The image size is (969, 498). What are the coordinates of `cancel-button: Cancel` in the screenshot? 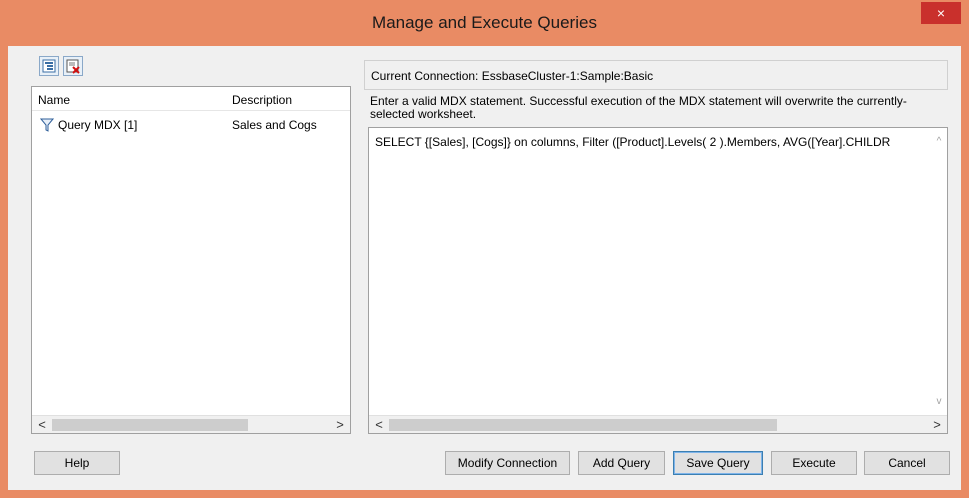 It's located at (907, 463).